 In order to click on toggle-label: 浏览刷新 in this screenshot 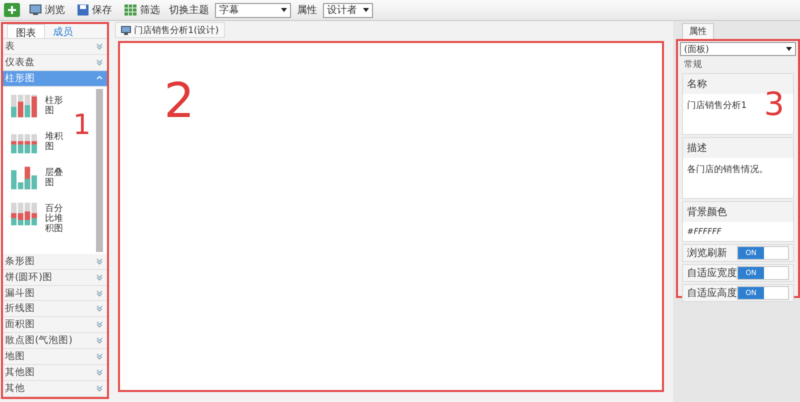, I will do `click(707, 253)`.